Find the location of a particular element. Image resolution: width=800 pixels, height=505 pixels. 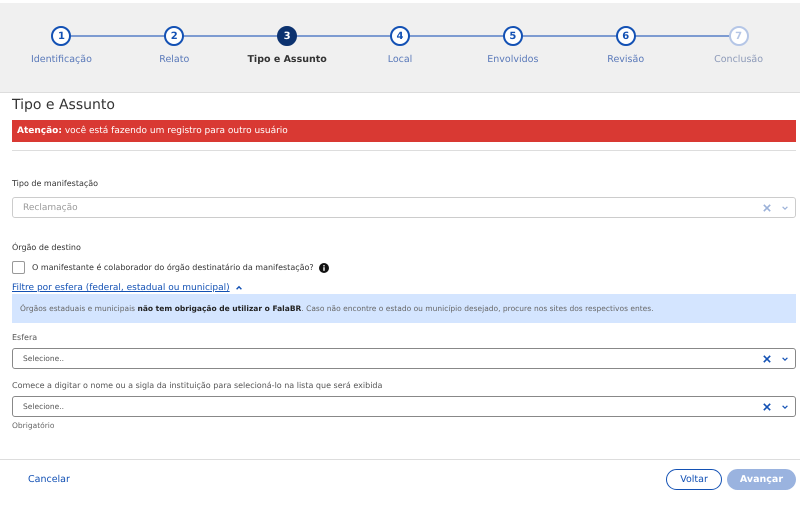

step-label: Conclusão is located at coordinates (739, 59).